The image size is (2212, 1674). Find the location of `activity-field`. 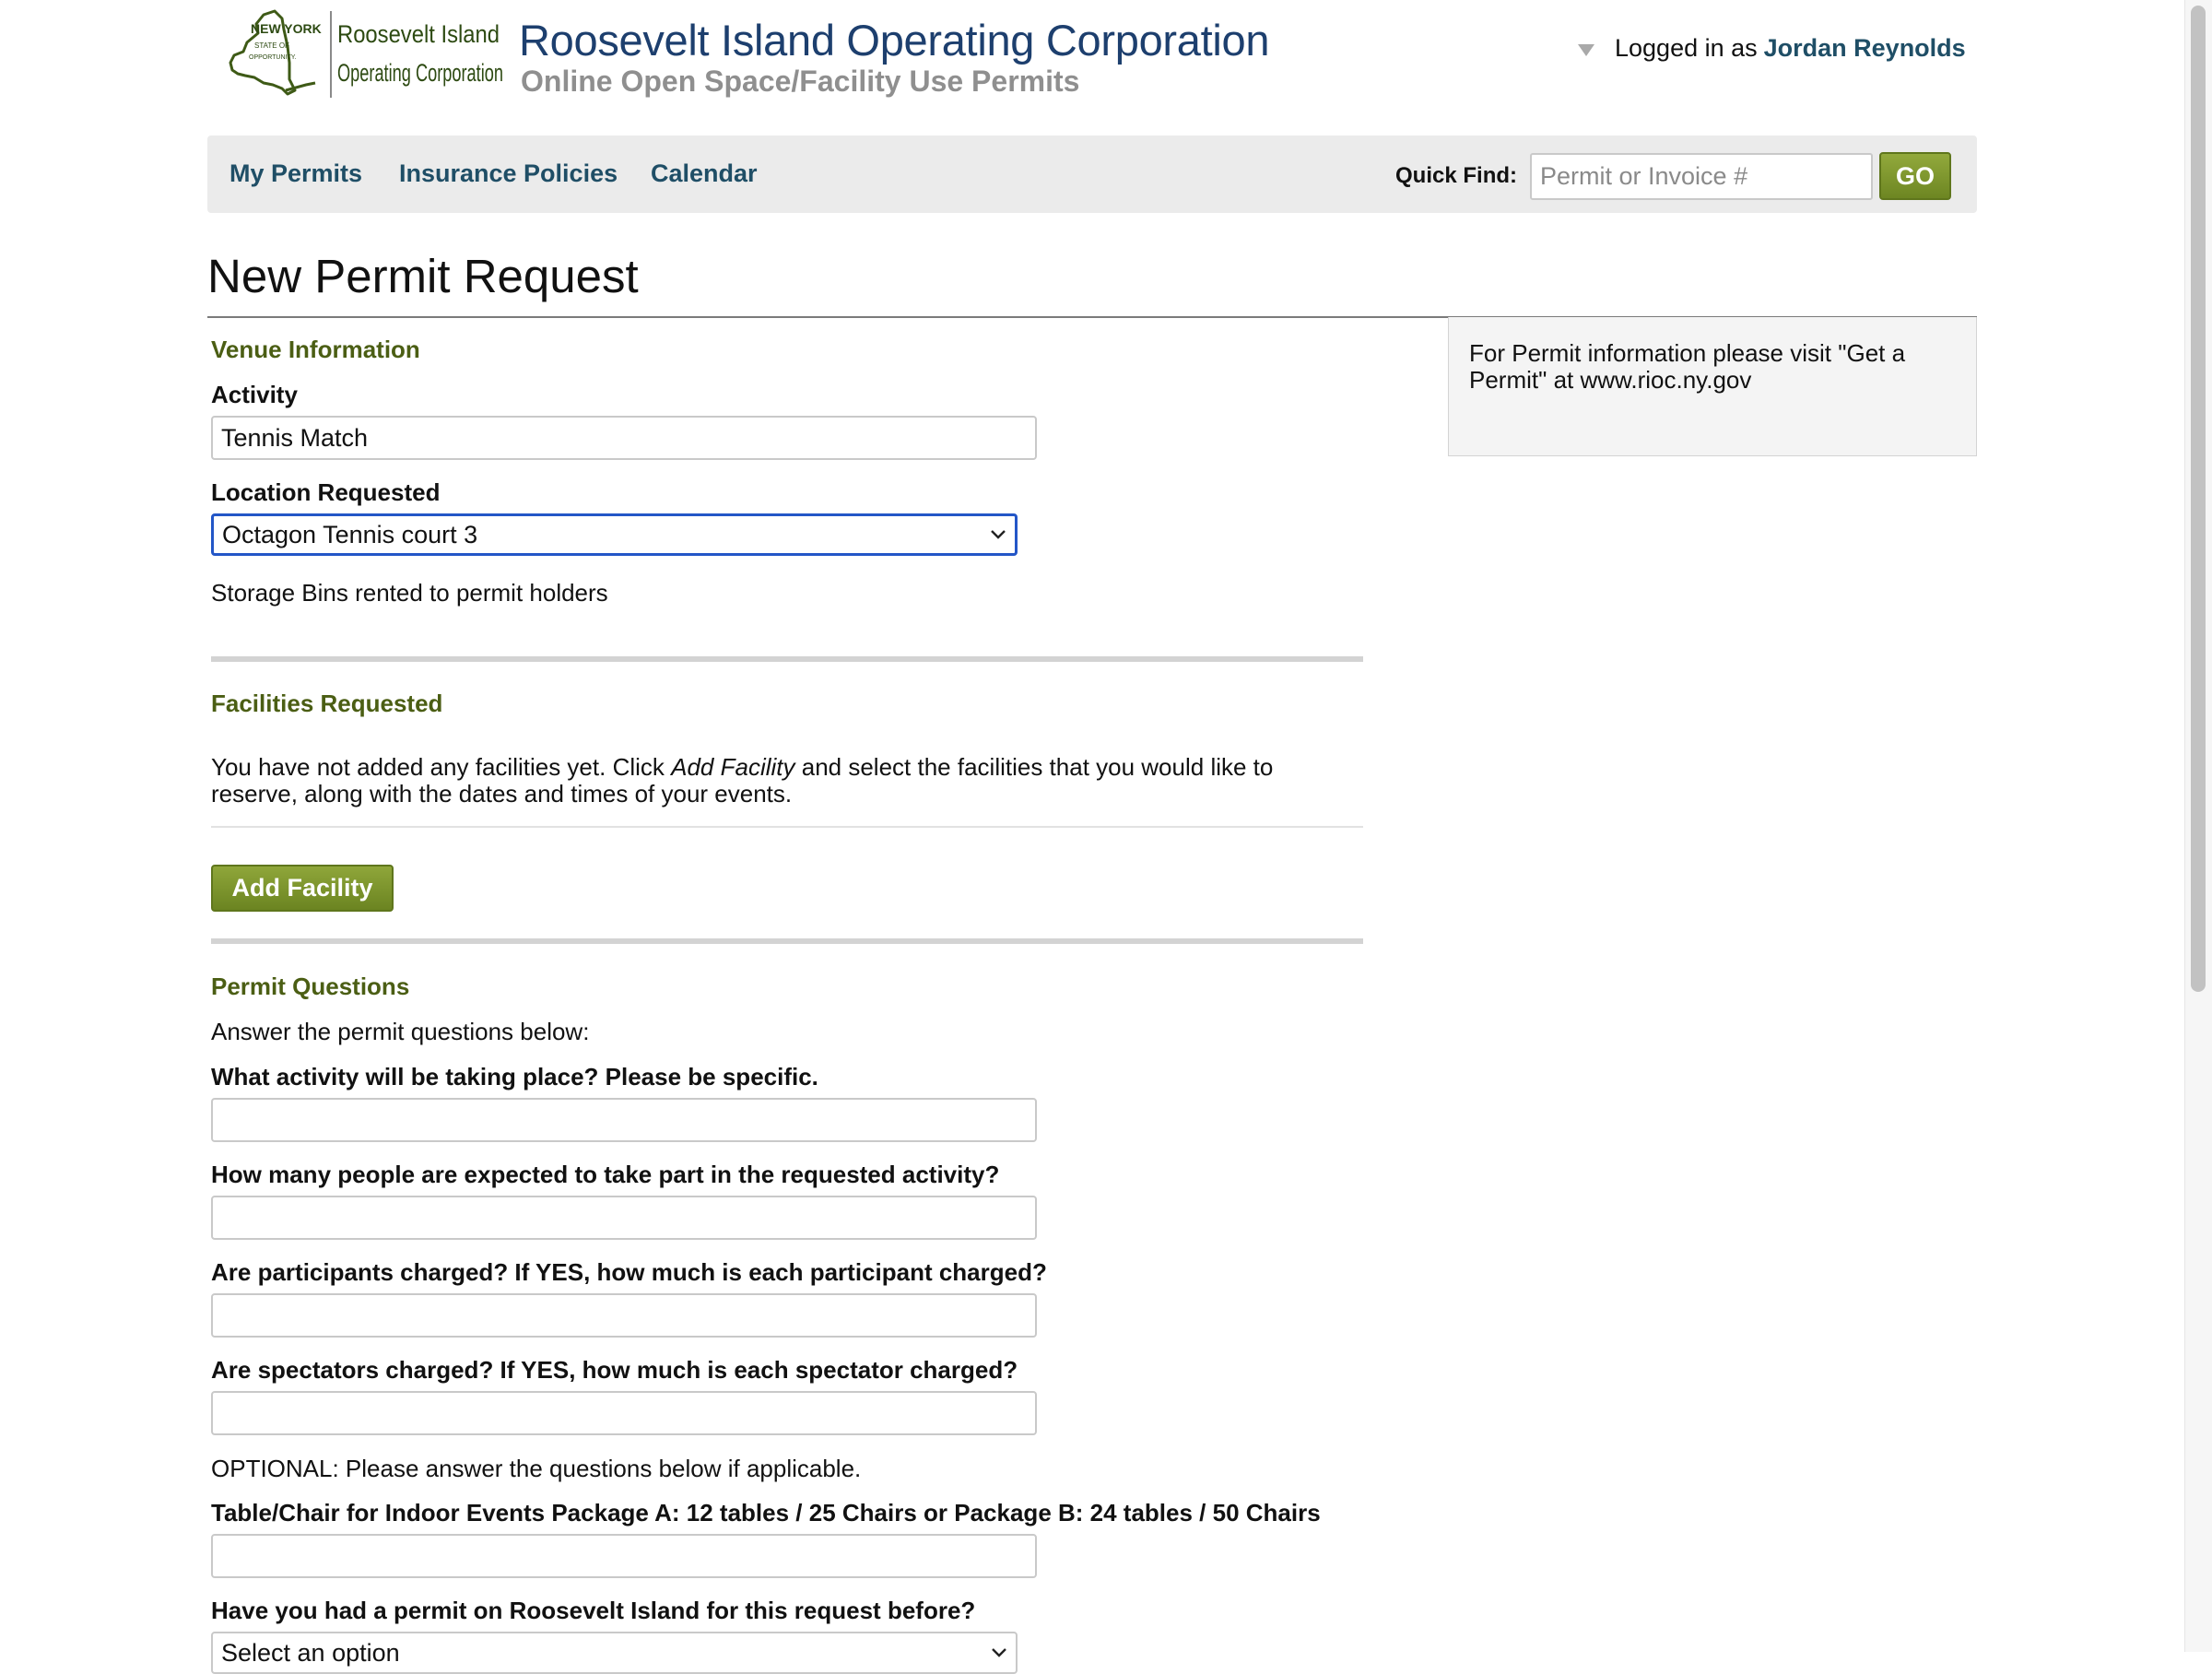

activity-field is located at coordinates (624, 438).